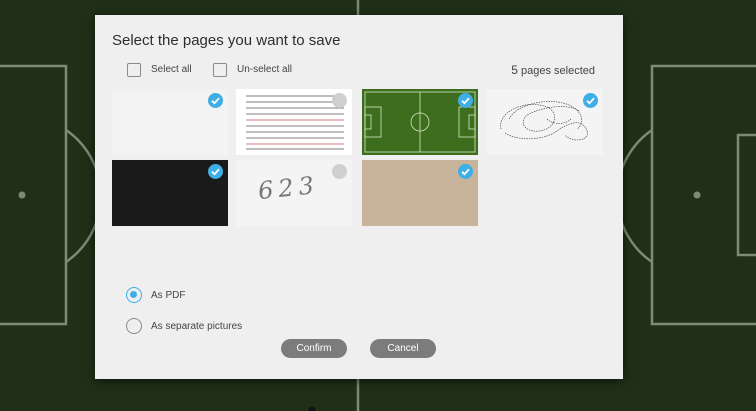 Image resolution: width=756 pixels, height=411 pixels. I want to click on unselect-all-checkbox, so click(220, 70).